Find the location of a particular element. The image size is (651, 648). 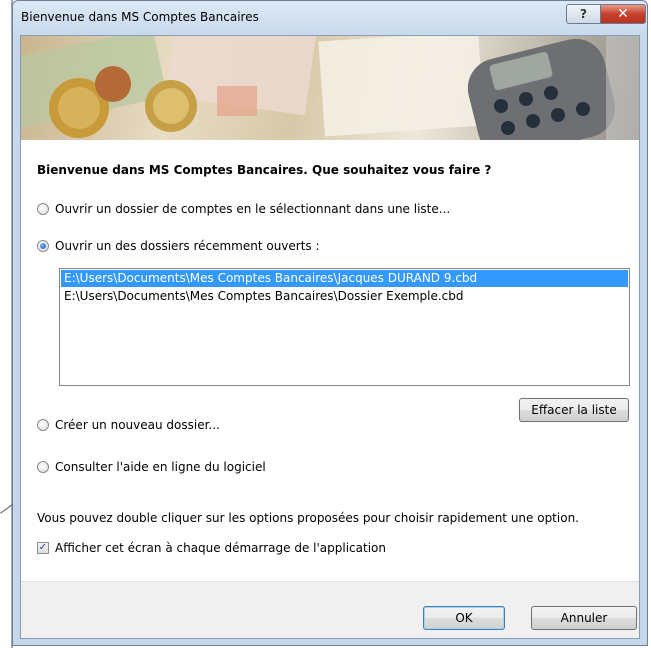

title-bar: Bienvenue dans MS Comptes Bancaires ? ✕ is located at coordinates (330, 18).